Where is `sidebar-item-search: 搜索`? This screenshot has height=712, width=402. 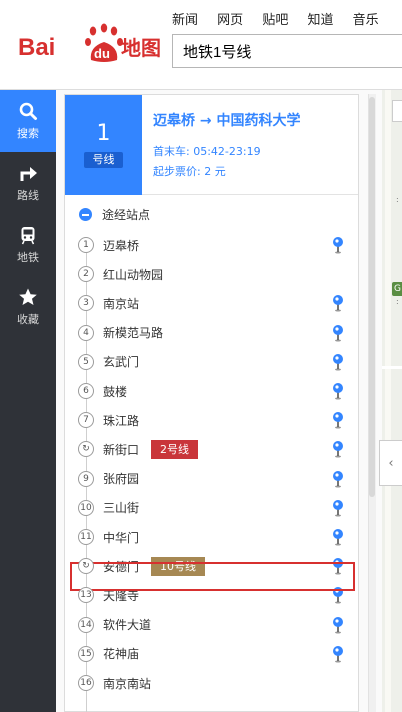
sidebar-item-search: 搜索 is located at coordinates (28, 121).